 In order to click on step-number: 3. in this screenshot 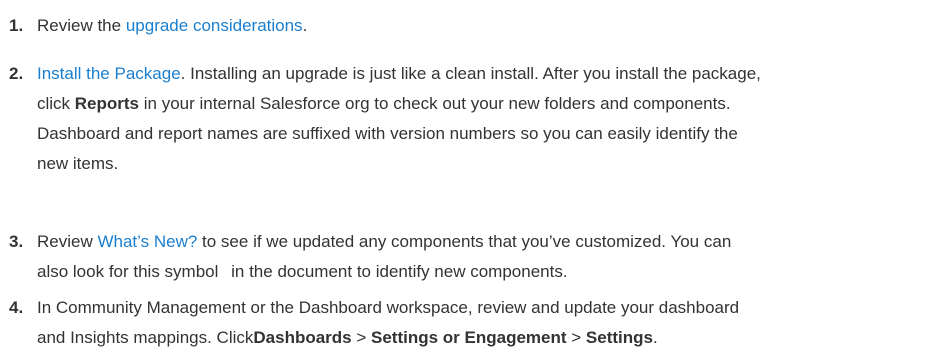, I will do `click(16, 241)`.